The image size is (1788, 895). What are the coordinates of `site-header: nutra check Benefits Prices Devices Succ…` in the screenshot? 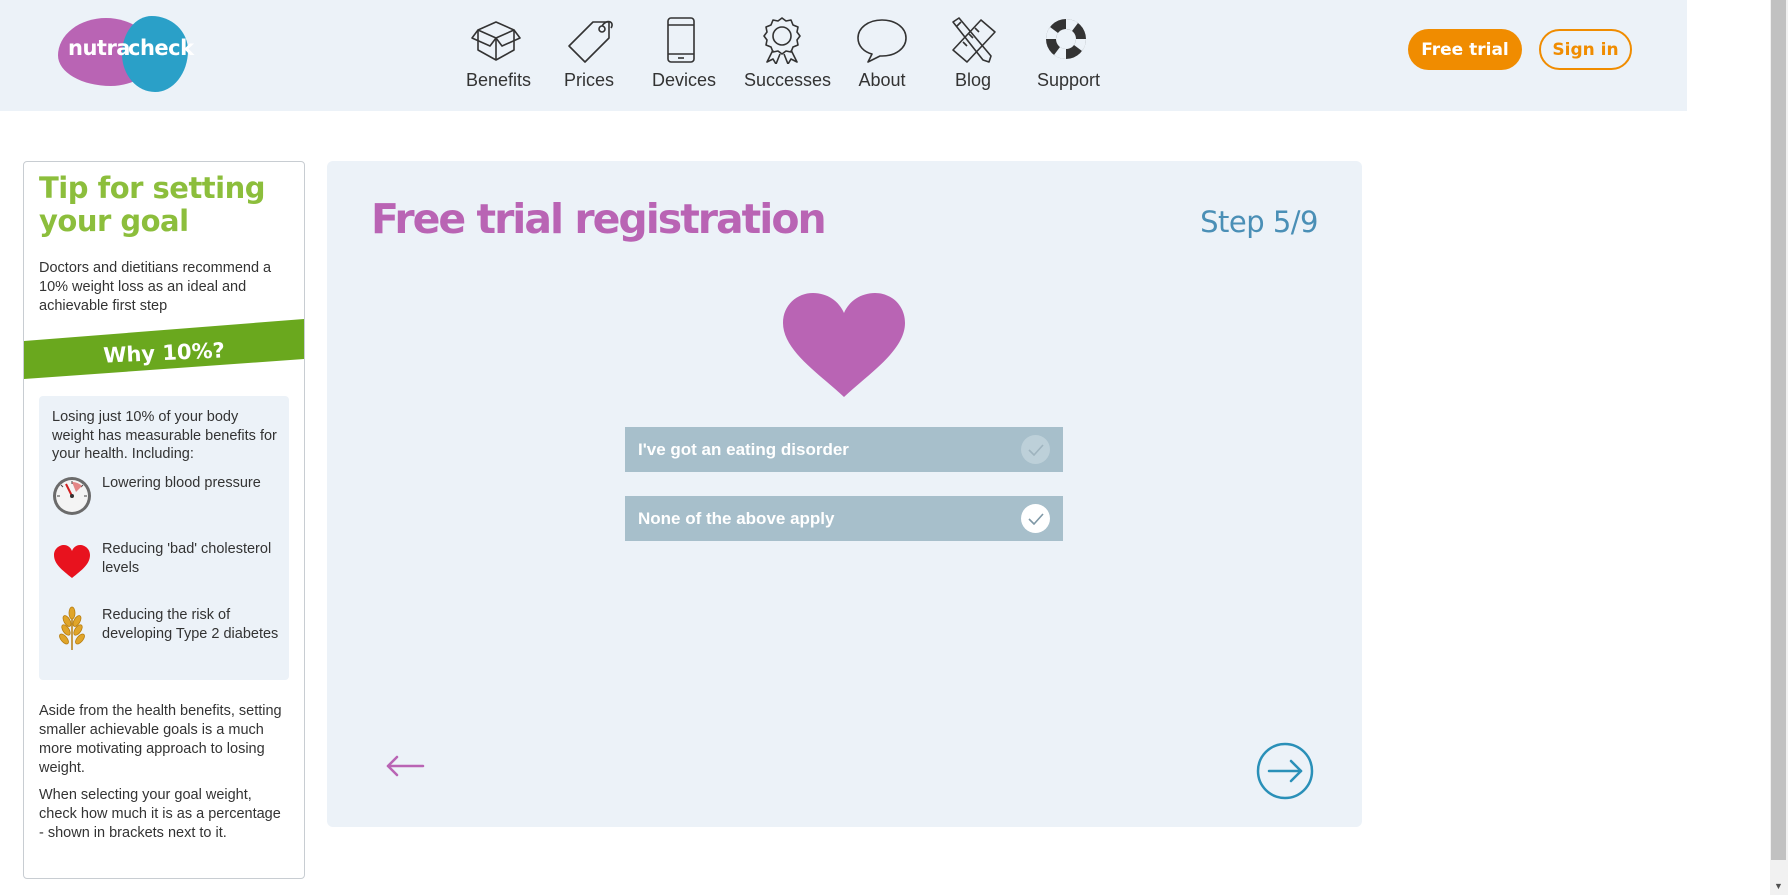 It's located at (843, 55).